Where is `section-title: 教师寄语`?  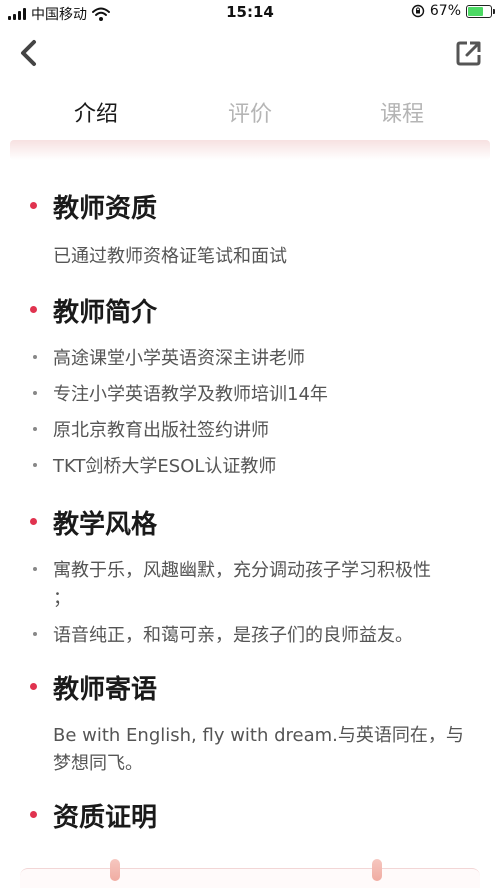 section-title: 教师寄语 is located at coordinates (105, 690).